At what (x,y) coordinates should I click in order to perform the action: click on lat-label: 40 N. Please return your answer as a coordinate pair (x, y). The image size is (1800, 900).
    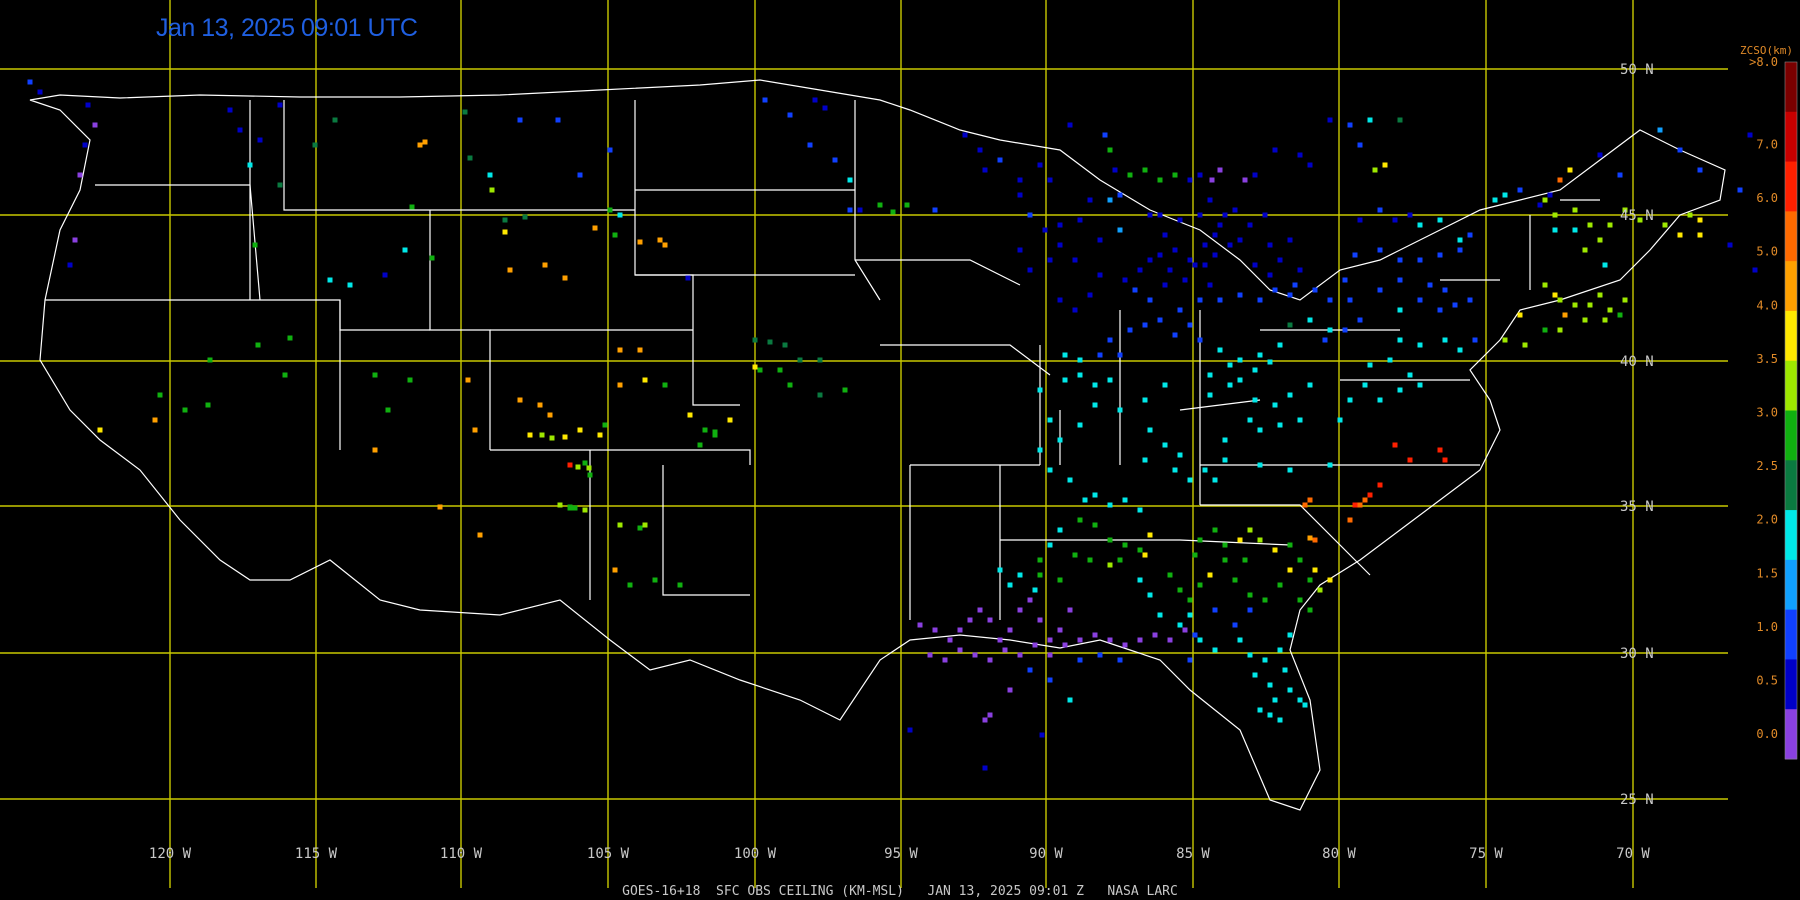
    Looking at the image, I should click on (1637, 362).